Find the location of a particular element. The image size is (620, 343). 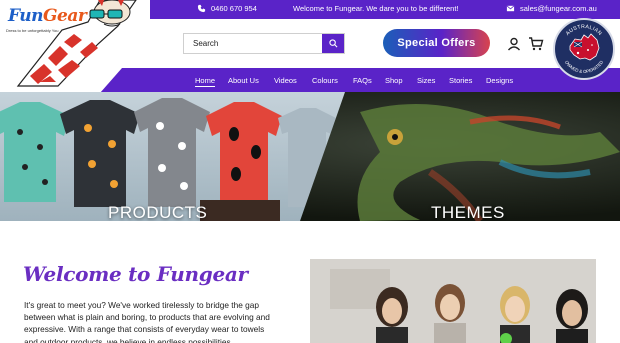

nav-item-about-us: About Us is located at coordinates (243, 80).